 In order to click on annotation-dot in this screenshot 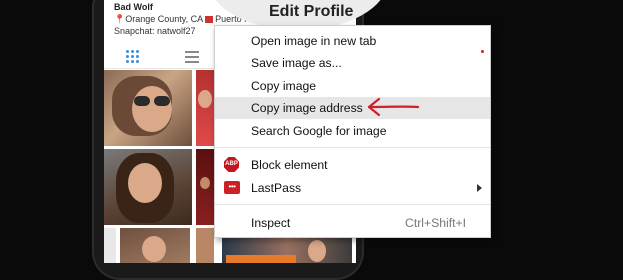, I will do `click(482, 51)`.